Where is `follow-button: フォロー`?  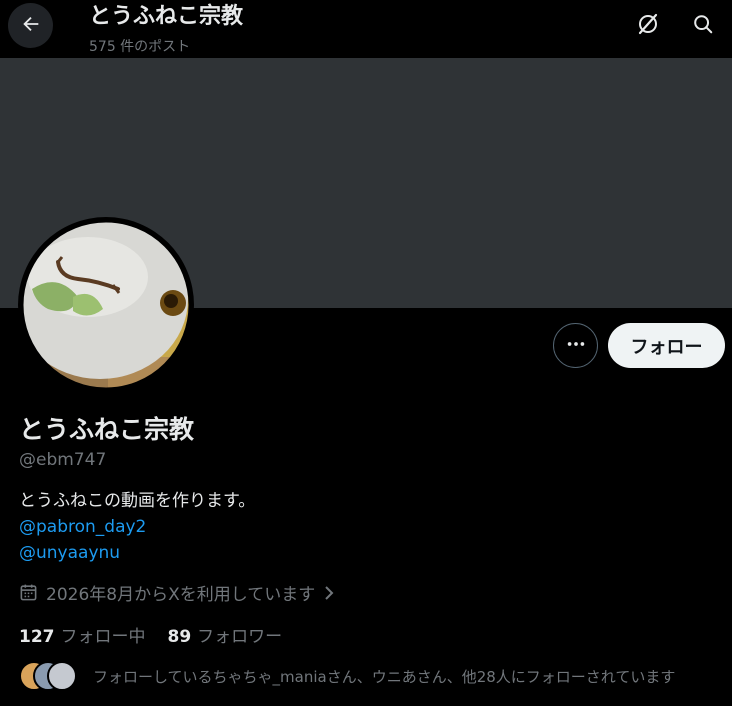 follow-button: フォロー is located at coordinates (666, 345).